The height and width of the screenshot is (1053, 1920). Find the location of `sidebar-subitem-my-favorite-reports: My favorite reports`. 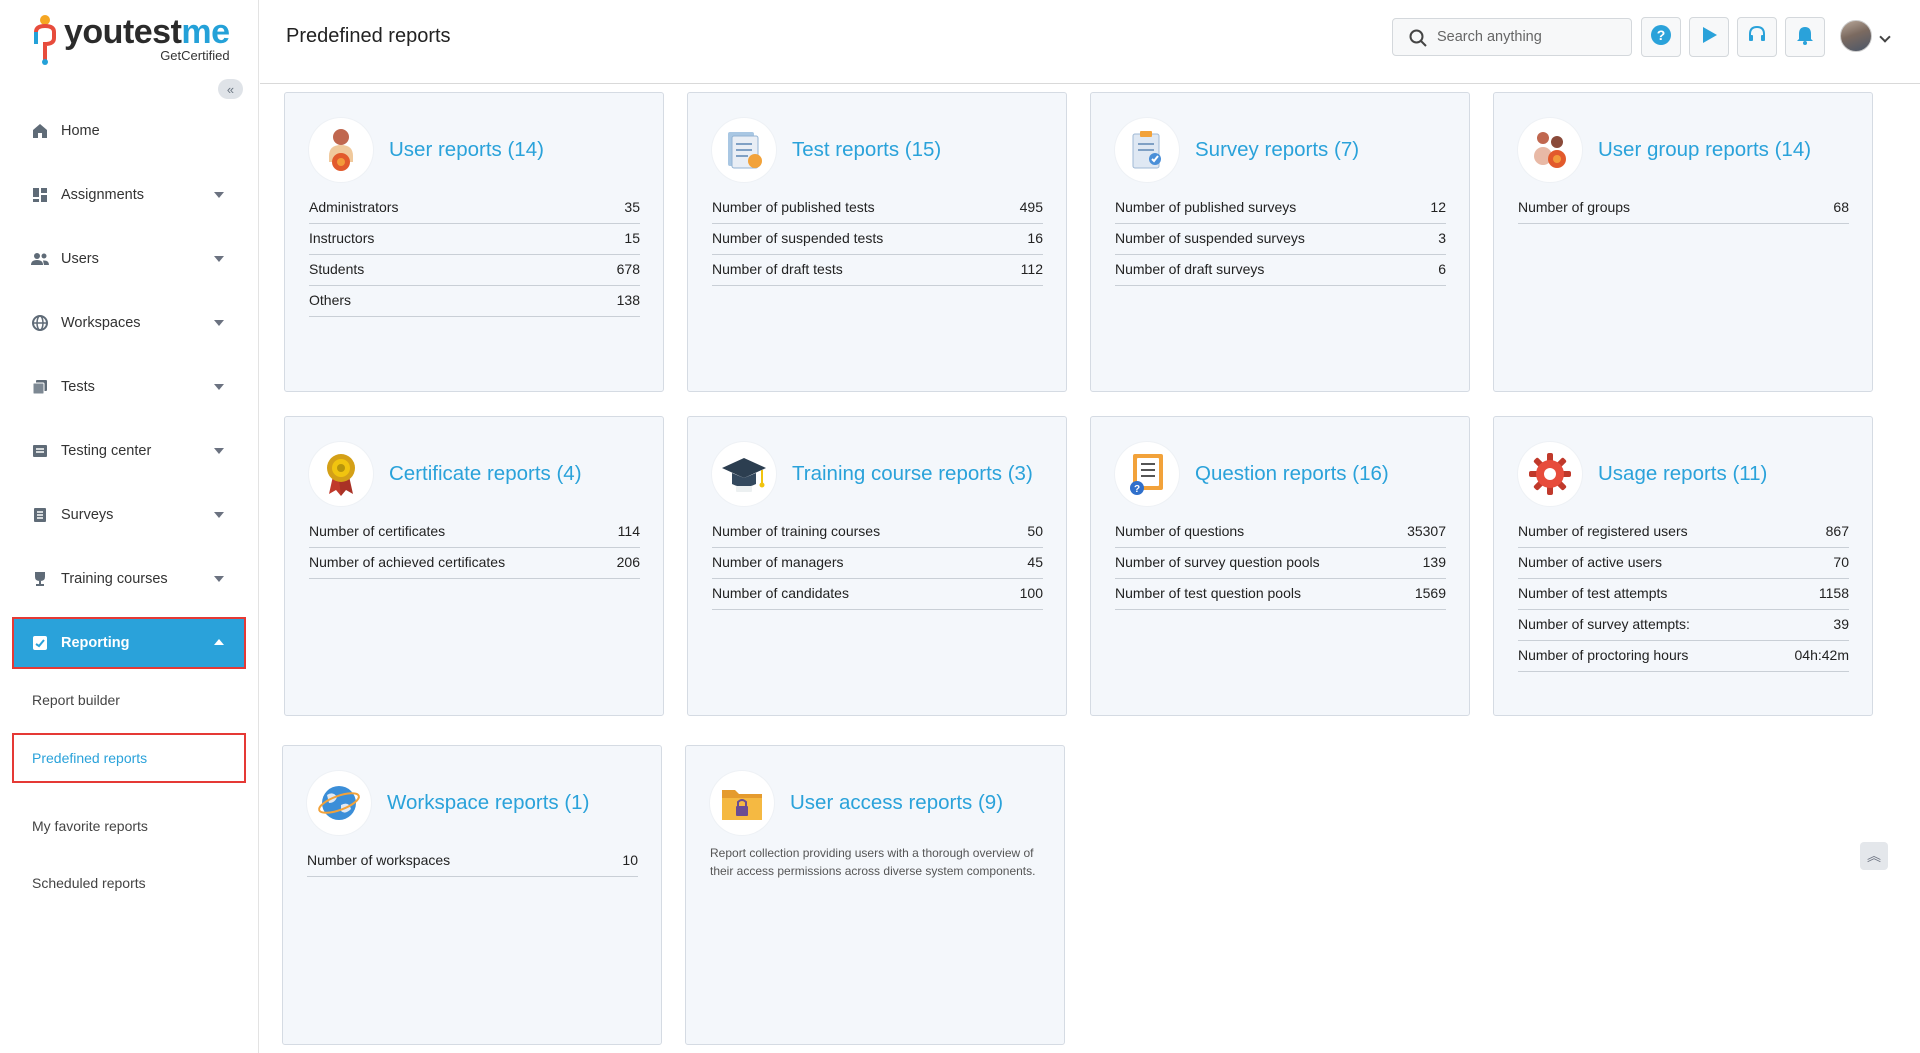

sidebar-subitem-my-favorite-reports: My favorite reports is located at coordinates (129, 826).